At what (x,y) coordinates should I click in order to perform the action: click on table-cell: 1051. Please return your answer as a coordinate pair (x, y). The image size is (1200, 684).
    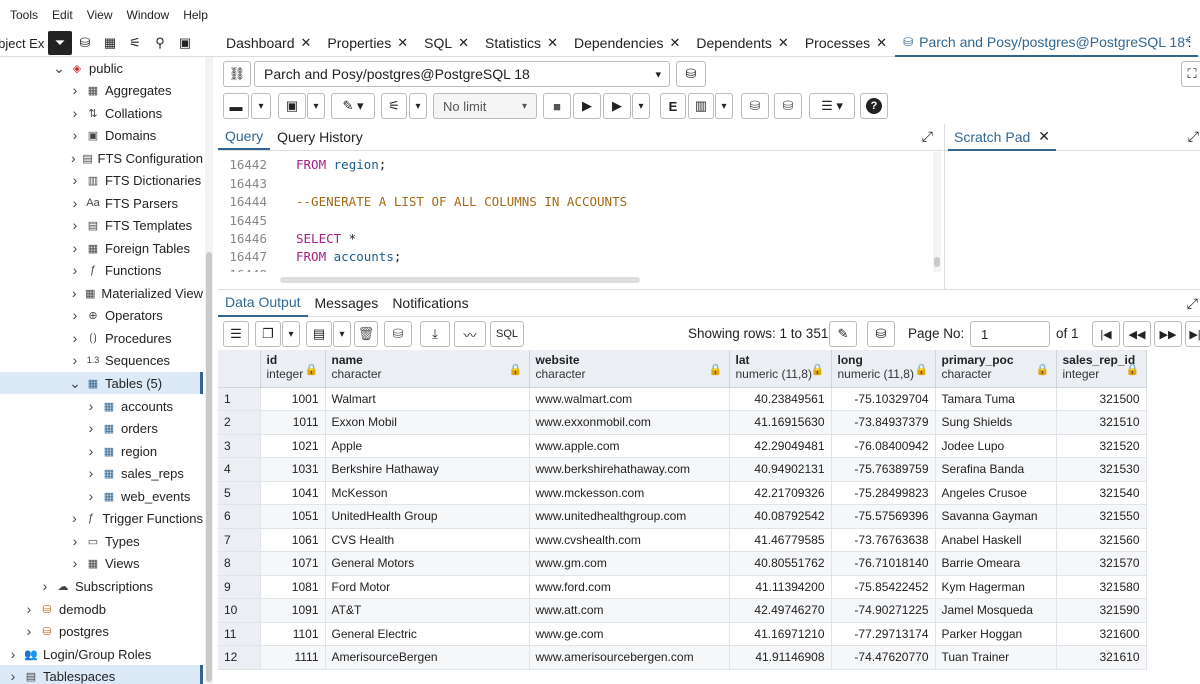
    Looking at the image, I should click on (293, 516).